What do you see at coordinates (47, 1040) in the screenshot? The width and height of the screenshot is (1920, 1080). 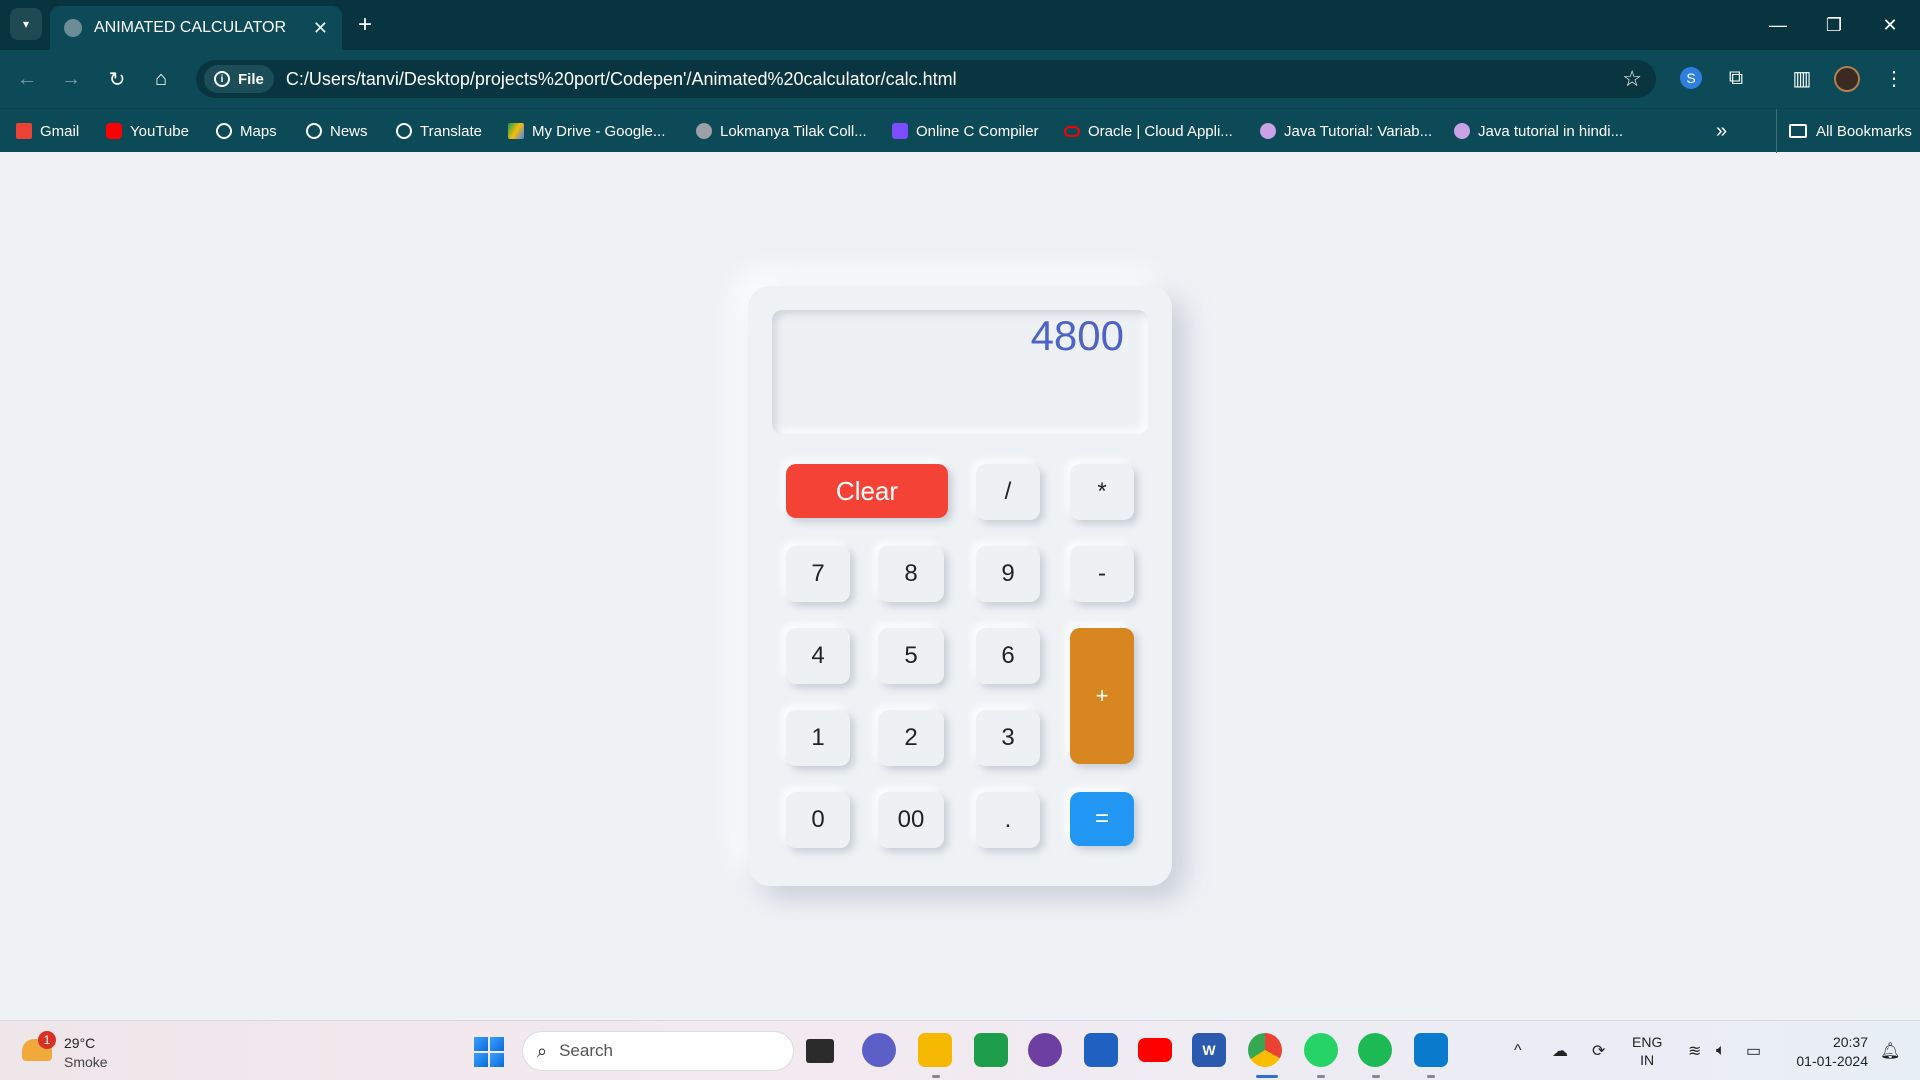 I see `notification-badge: 1` at bounding box center [47, 1040].